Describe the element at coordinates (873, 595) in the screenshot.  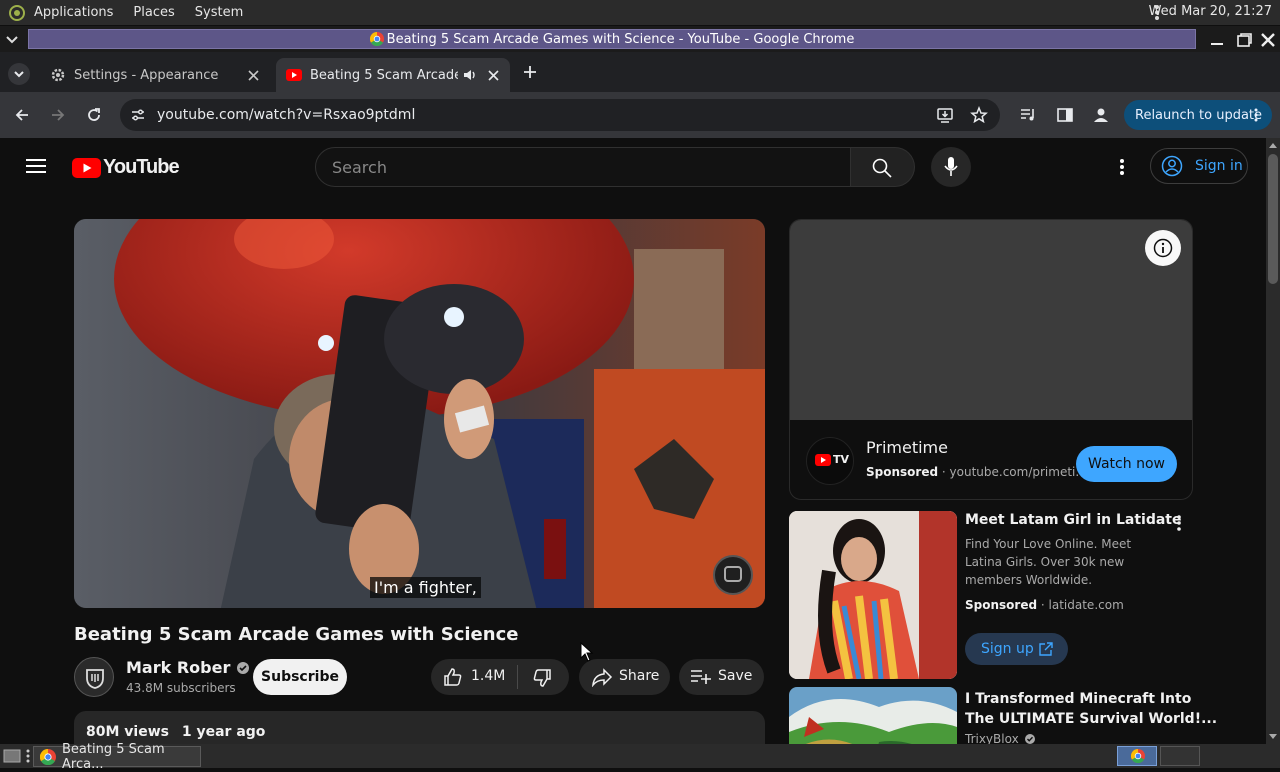
I see `sponsored-thumbnail` at that location.